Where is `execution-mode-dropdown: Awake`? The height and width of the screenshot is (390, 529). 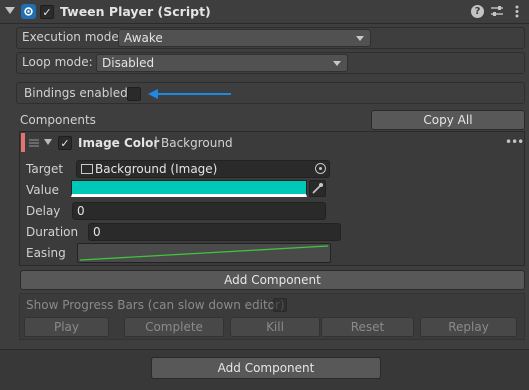 execution-mode-dropdown: Awake is located at coordinates (244, 38).